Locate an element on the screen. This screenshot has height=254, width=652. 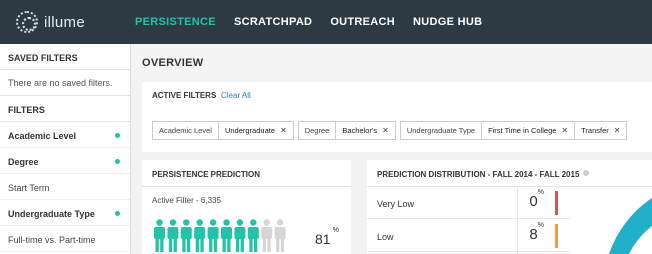
filter-label: Degree is located at coordinates (23, 162).